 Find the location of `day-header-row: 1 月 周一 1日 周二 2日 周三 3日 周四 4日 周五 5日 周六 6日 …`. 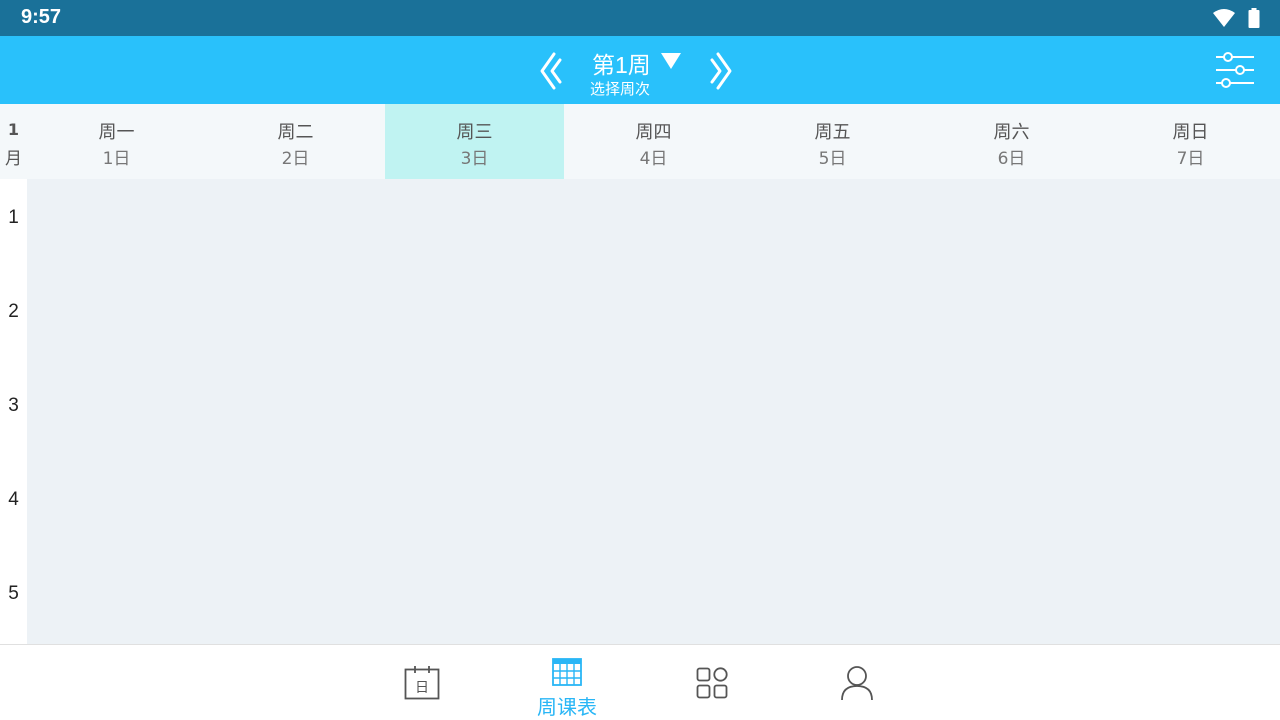

day-header-row: 1 月 周一 1日 周二 2日 周三 3日 周四 4日 周五 5日 周六 6日 … is located at coordinates (640, 141).